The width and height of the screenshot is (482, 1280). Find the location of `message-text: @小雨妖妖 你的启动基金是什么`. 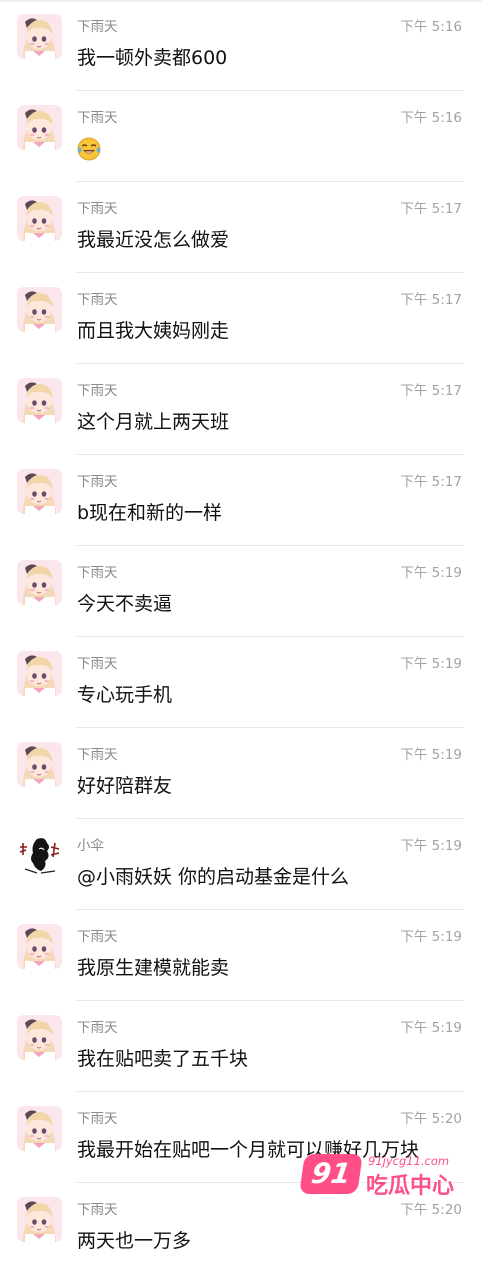

message-text: @小雨妖妖 你的启动基金是什么 is located at coordinates (213, 877).